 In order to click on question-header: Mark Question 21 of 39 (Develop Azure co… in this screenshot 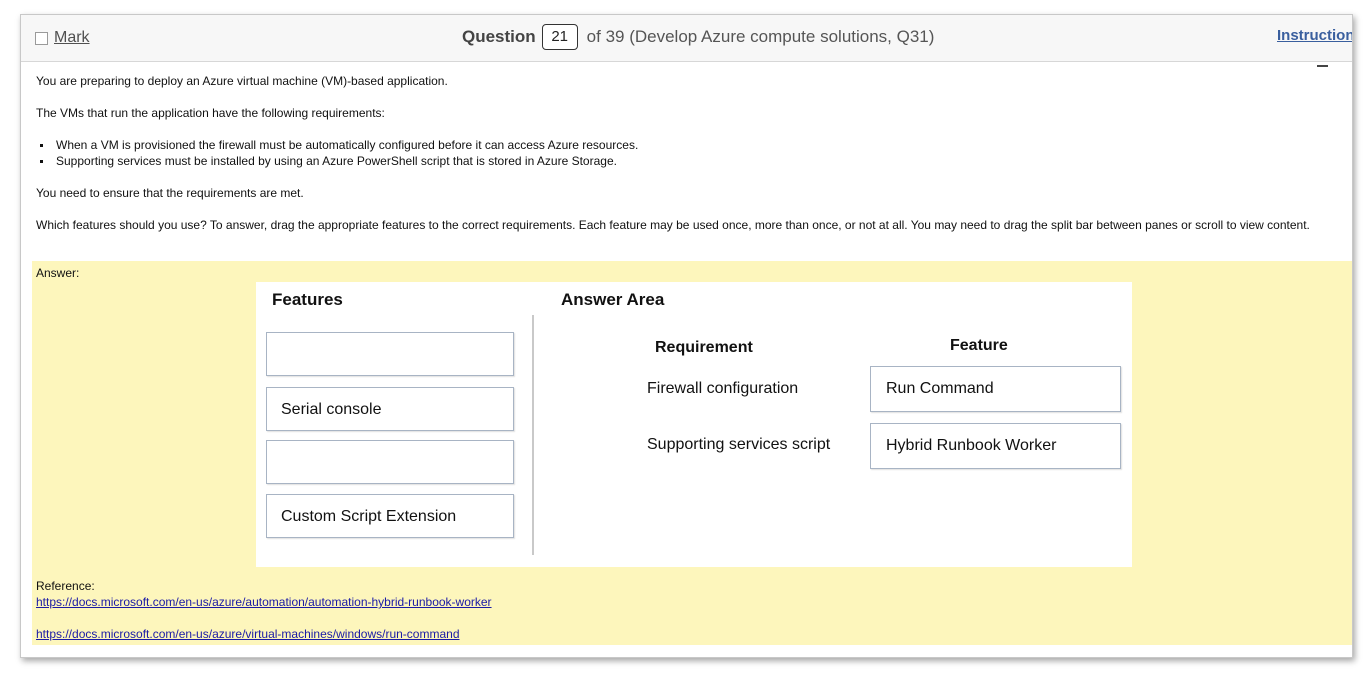, I will do `click(686, 38)`.